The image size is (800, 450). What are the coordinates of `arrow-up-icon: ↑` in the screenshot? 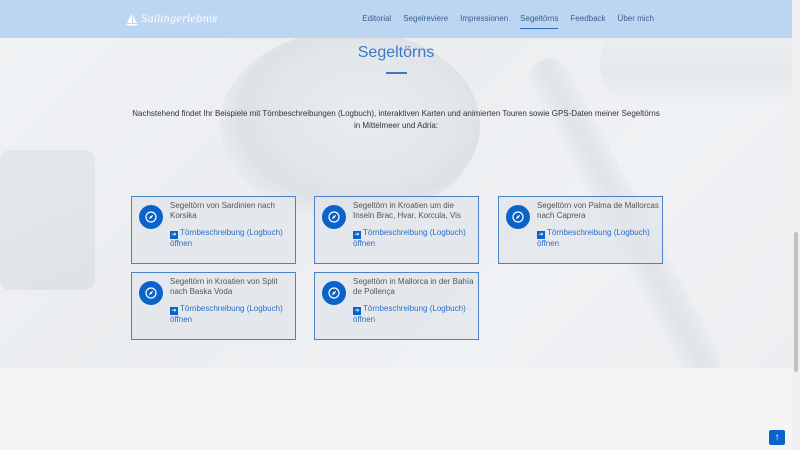 It's located at (777, 437).